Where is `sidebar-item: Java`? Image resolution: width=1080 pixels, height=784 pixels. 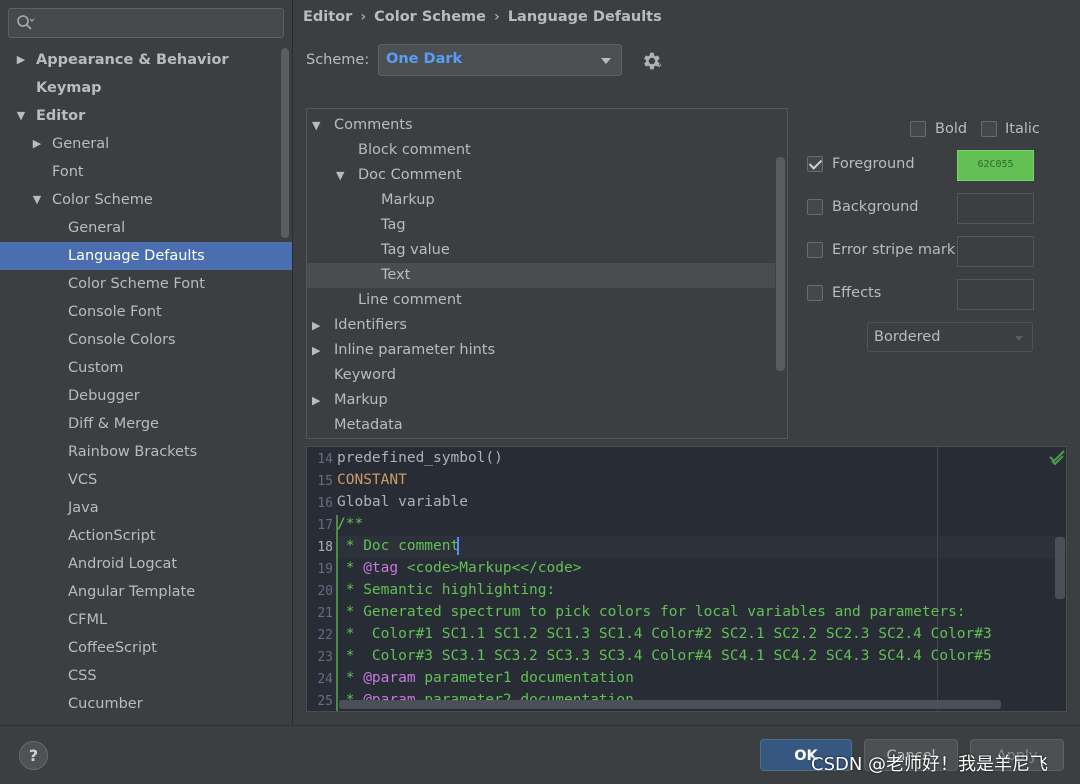 sidebar-item: Java is located at coordinates (140, 508).